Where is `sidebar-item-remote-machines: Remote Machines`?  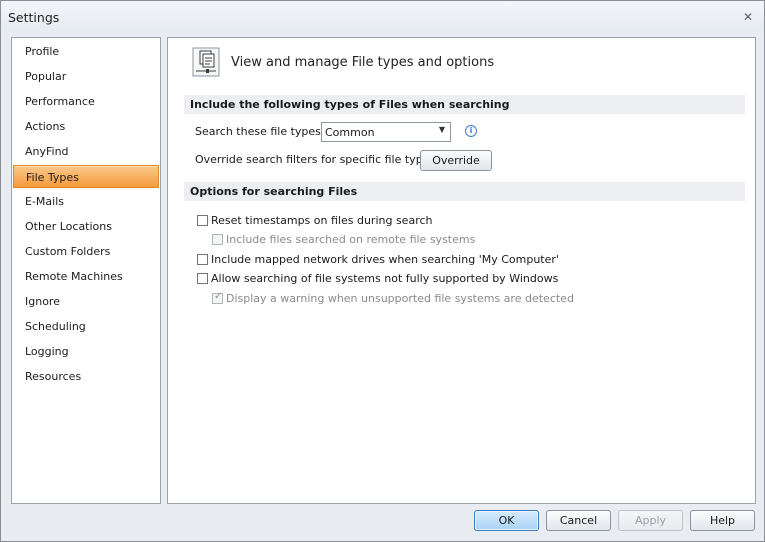
sidebar-item-remote-machines: Remote Machines is located at coordinates (86, 276).